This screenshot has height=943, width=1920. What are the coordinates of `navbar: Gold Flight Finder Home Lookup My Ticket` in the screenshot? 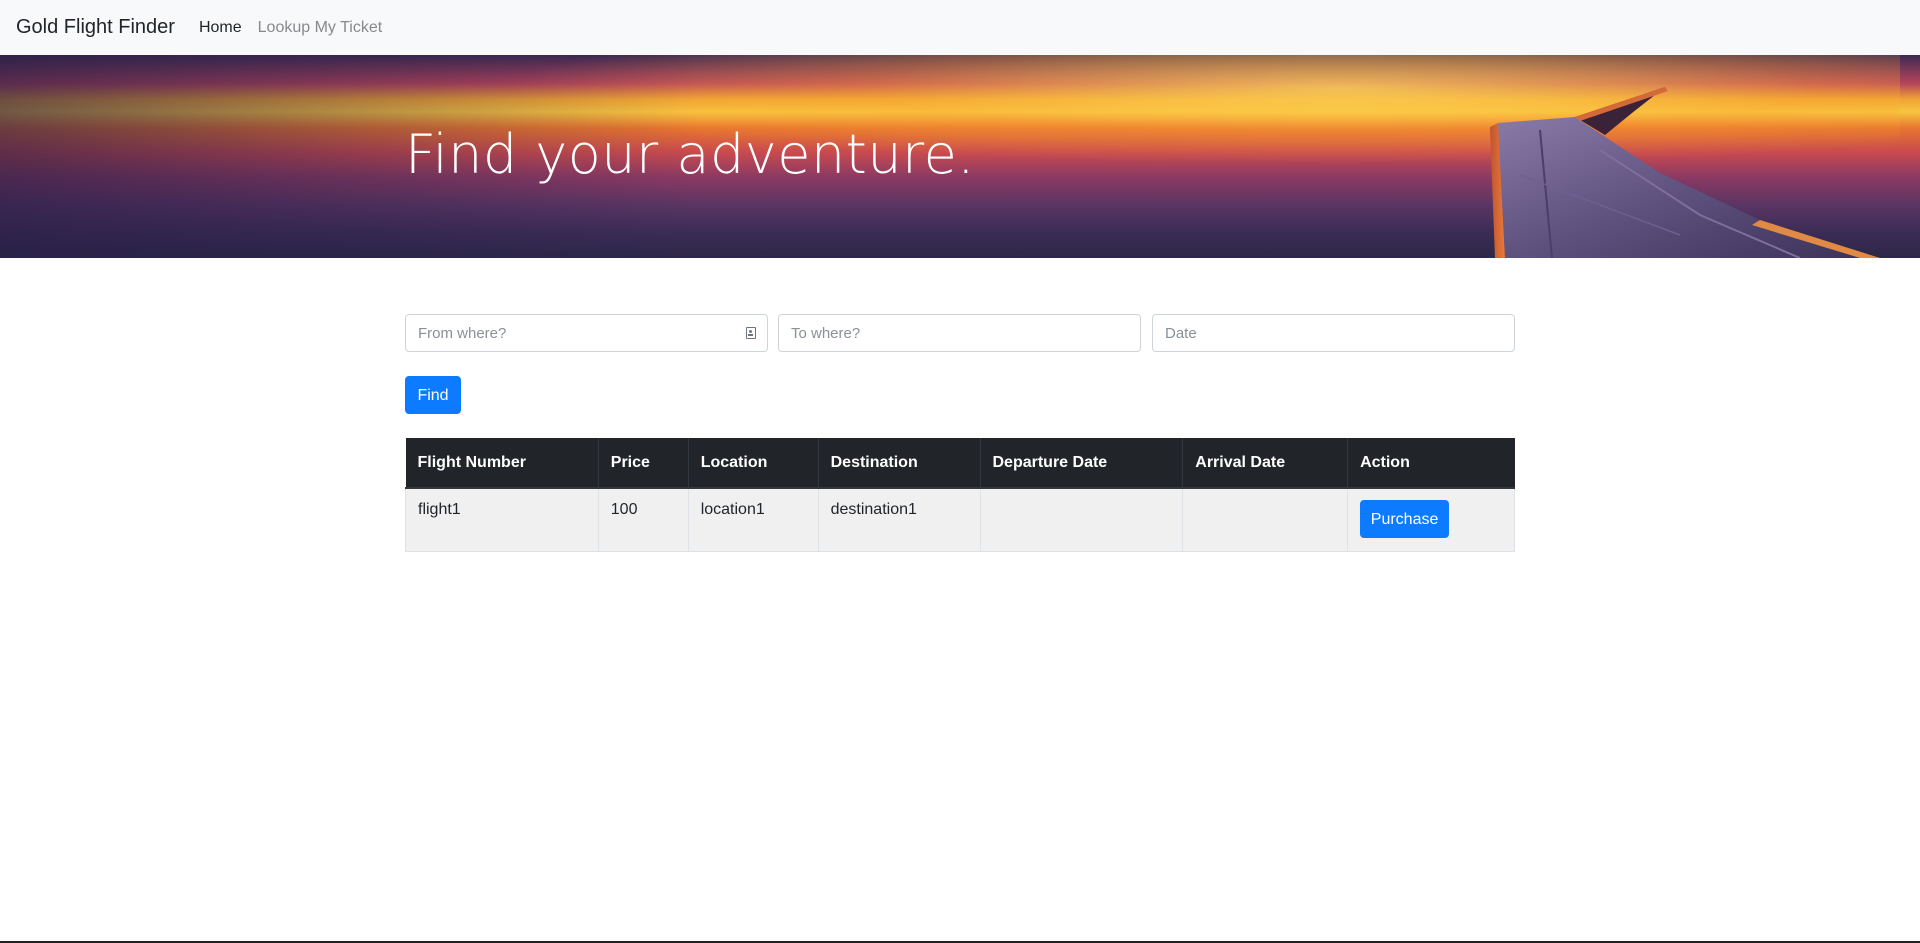 It's located at (960, 27).